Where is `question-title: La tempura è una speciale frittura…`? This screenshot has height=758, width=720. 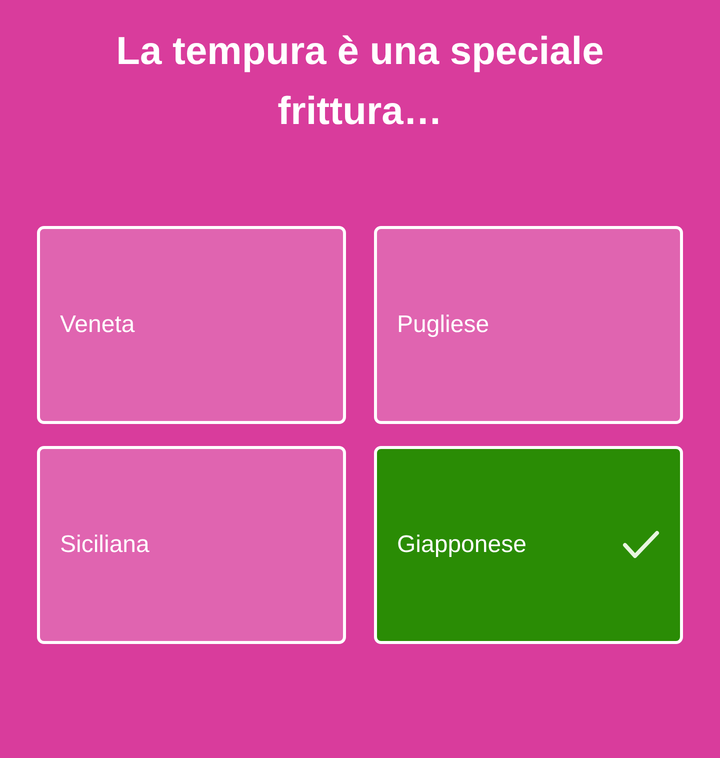
question-title: La tempura è una speciale frittura… is located at coordinates (360, 82).